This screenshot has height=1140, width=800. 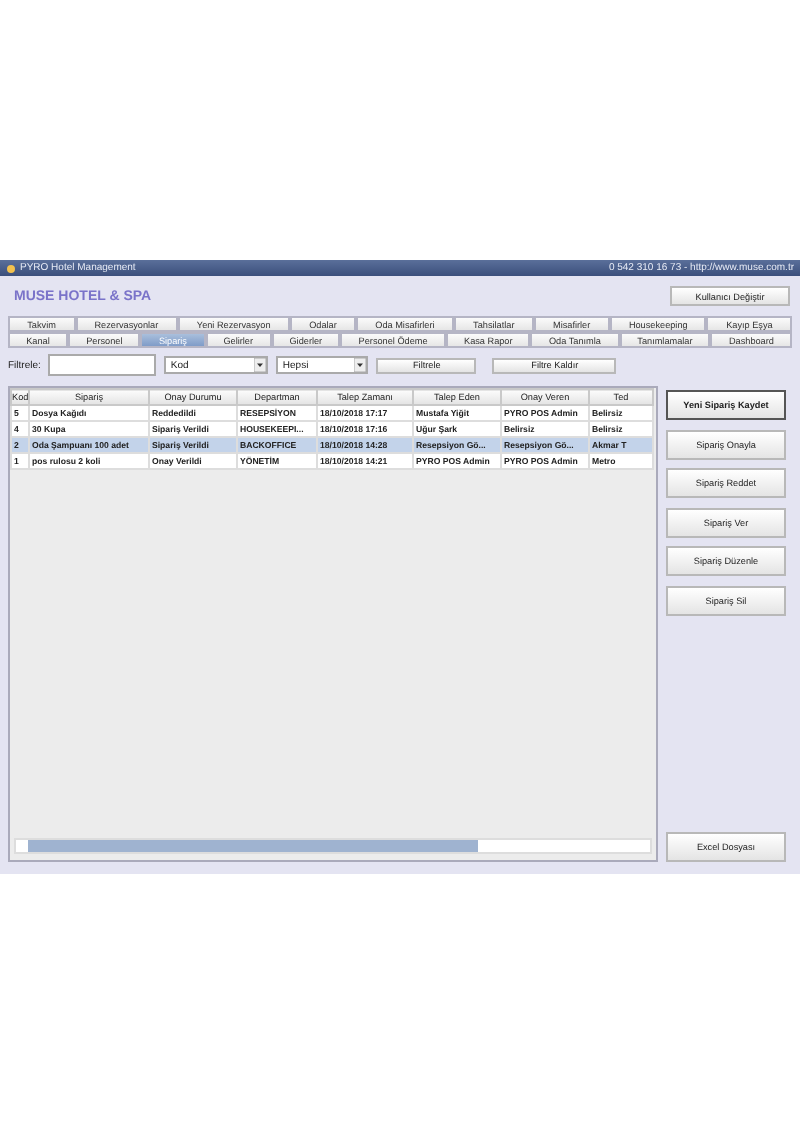 What do you see at coordinates (333, 846) in the screenshot?
I see `horizontal-scrollbar` at bounding box center [333, 846].